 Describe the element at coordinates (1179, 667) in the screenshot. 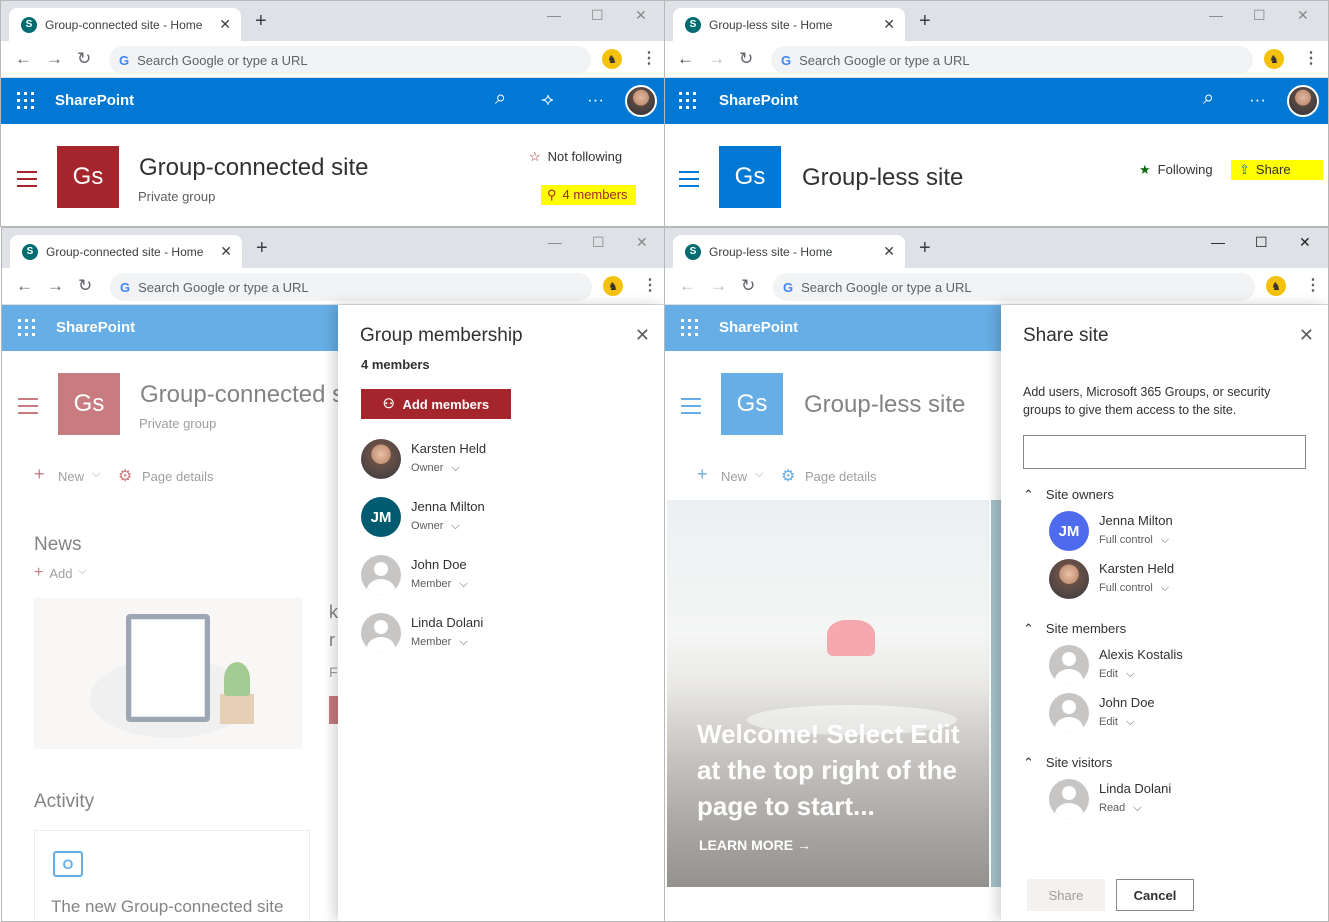

I see `member-row: Alexis Kostalis Edit ⌵` at that location.